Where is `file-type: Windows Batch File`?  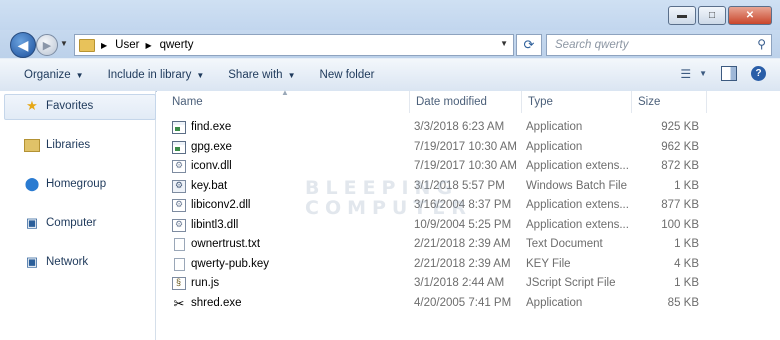 file-type: Windows Batch File is located at coordinates (576, 185).